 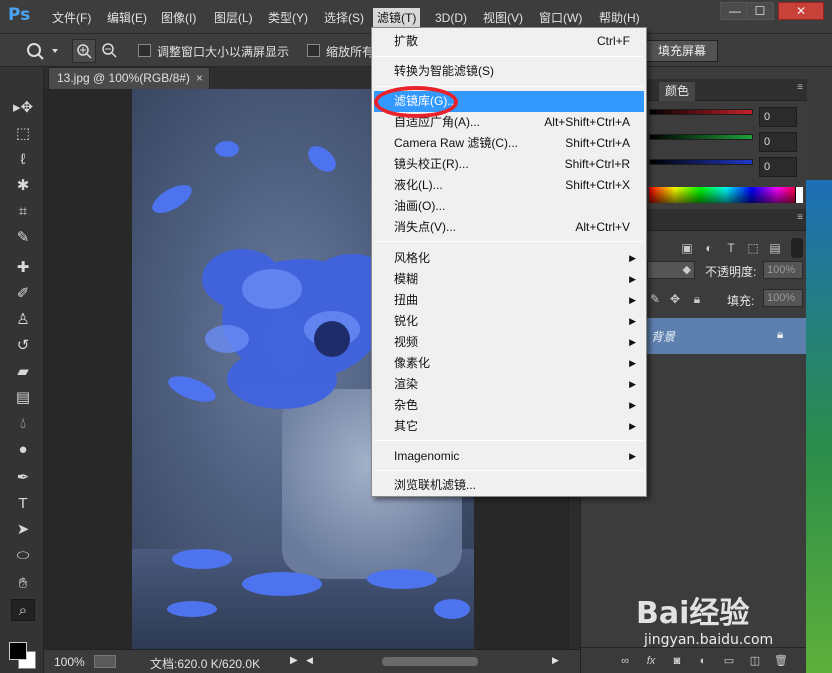 I want to click on filter-adjustment-icon: ◐, so click(x=709, y=248).